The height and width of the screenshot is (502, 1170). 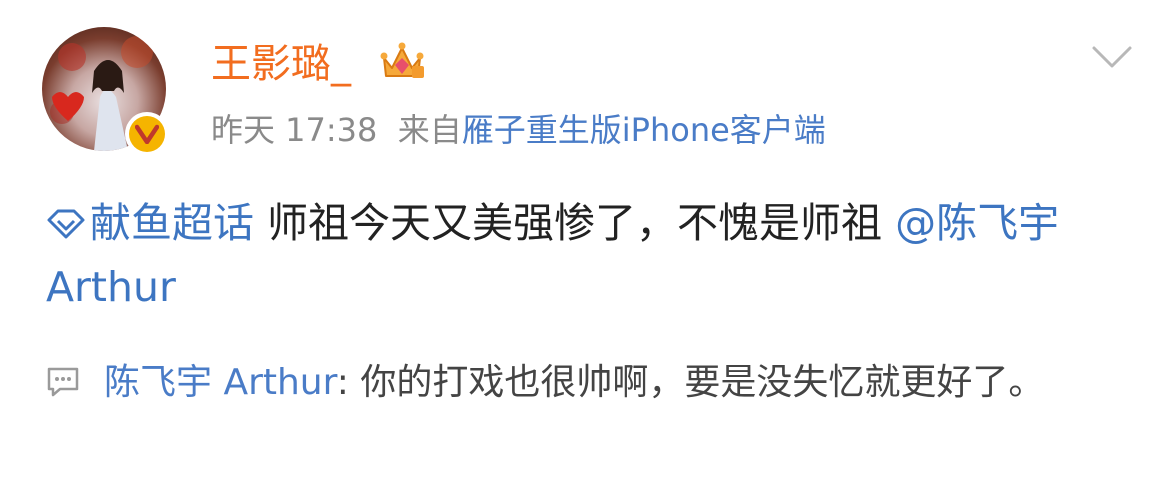 I want to click on post-time: 昨天 17:38, so click(x=294, y=130).